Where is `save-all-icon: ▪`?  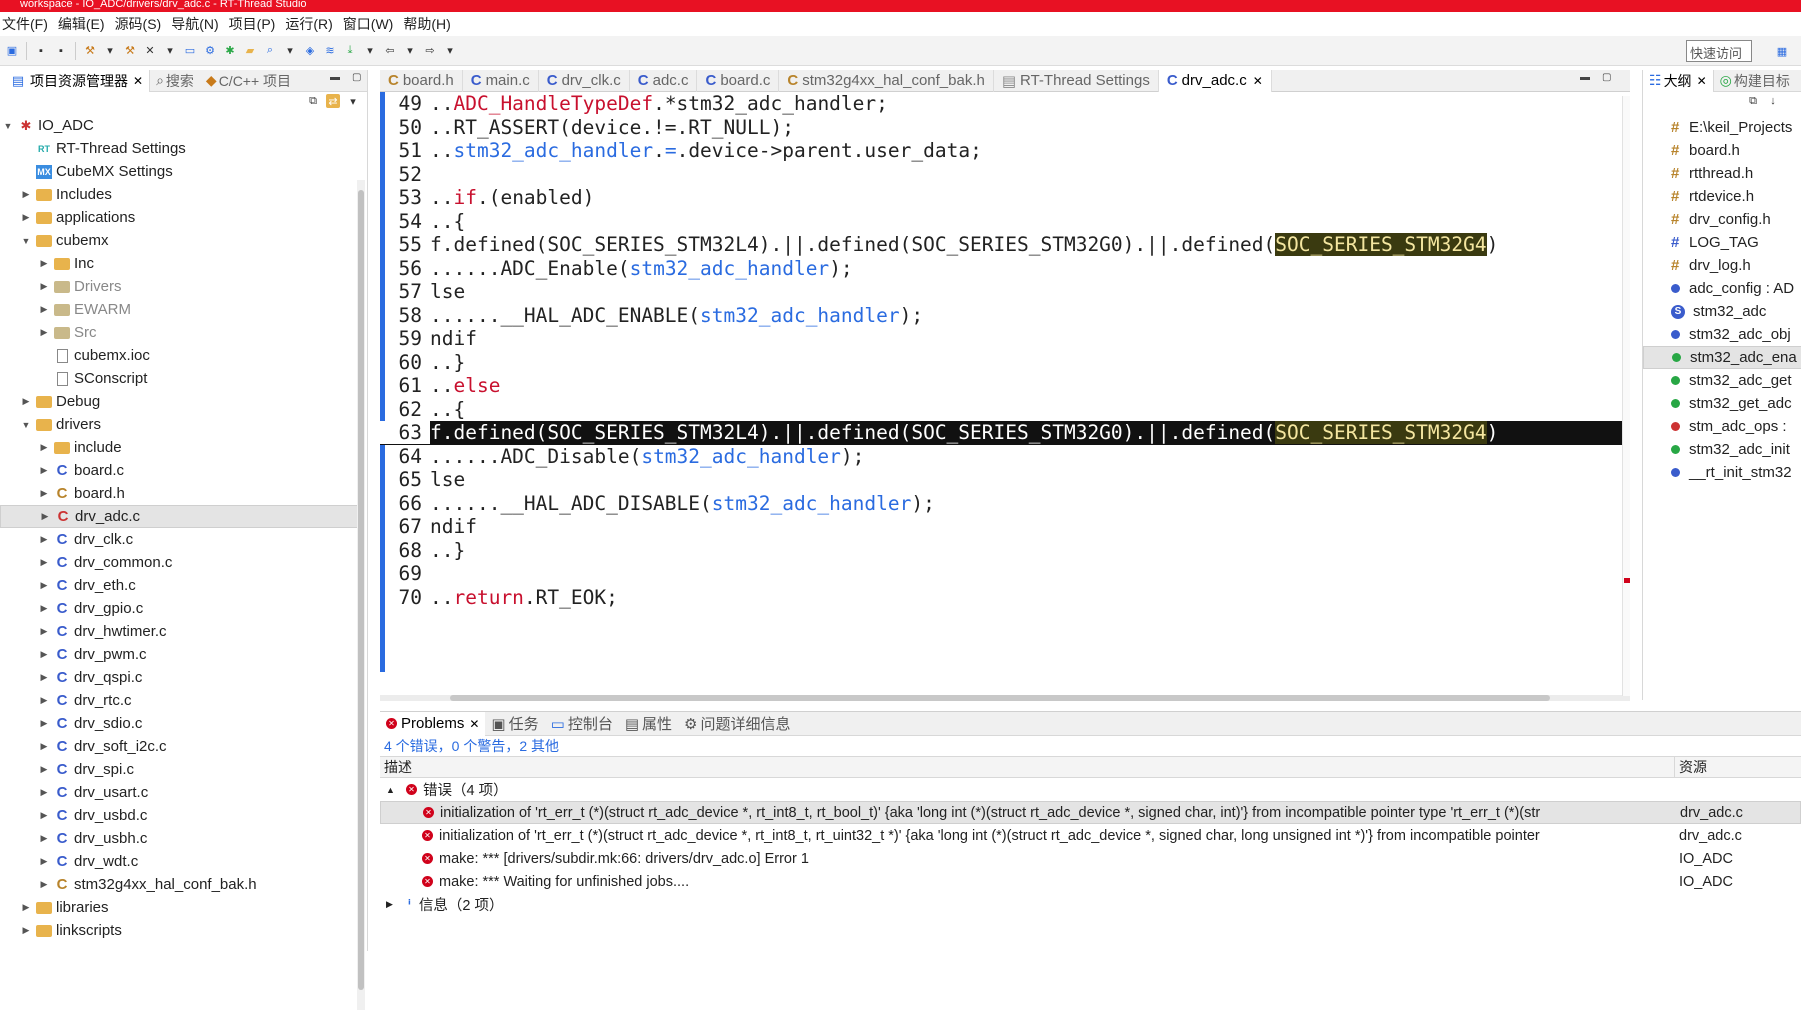
save-all-icon: ▪ is located at coordinates (61, 51).